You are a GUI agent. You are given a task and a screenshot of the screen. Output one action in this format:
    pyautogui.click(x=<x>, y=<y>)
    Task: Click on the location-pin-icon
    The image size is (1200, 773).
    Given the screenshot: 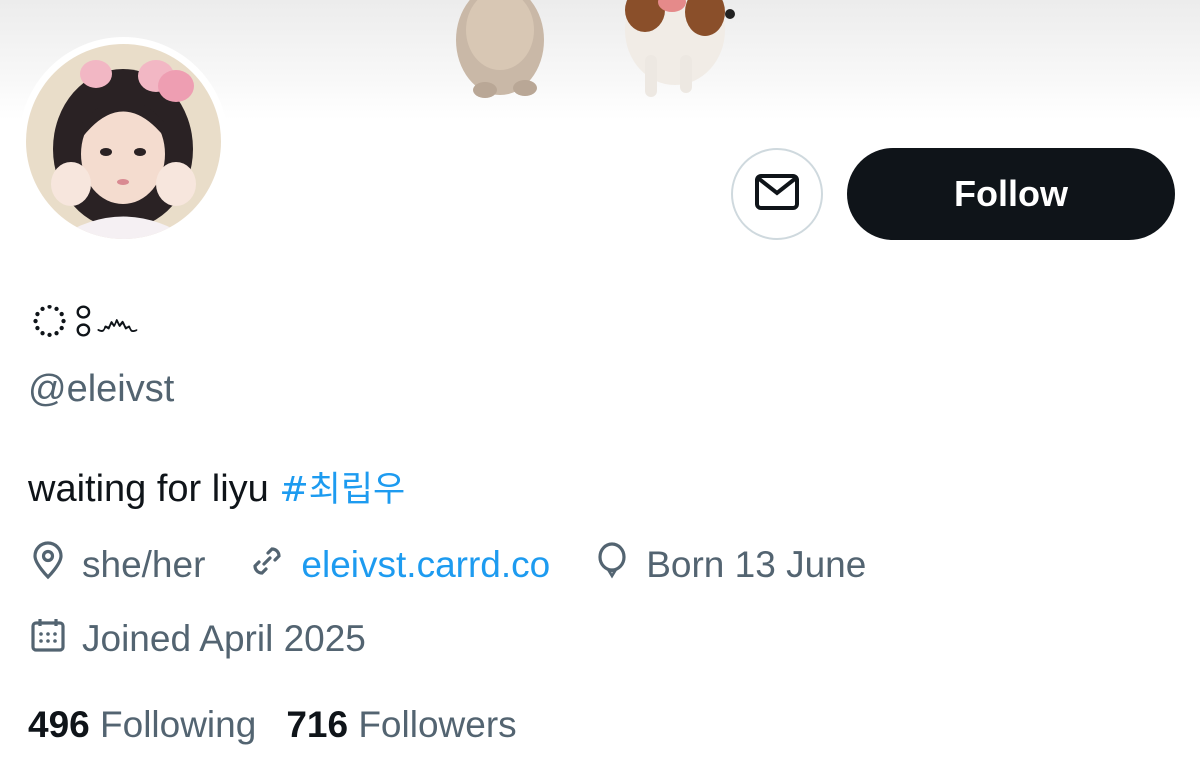 What is the action you would take?
    pyautogui.click(x=55, y=565)
    